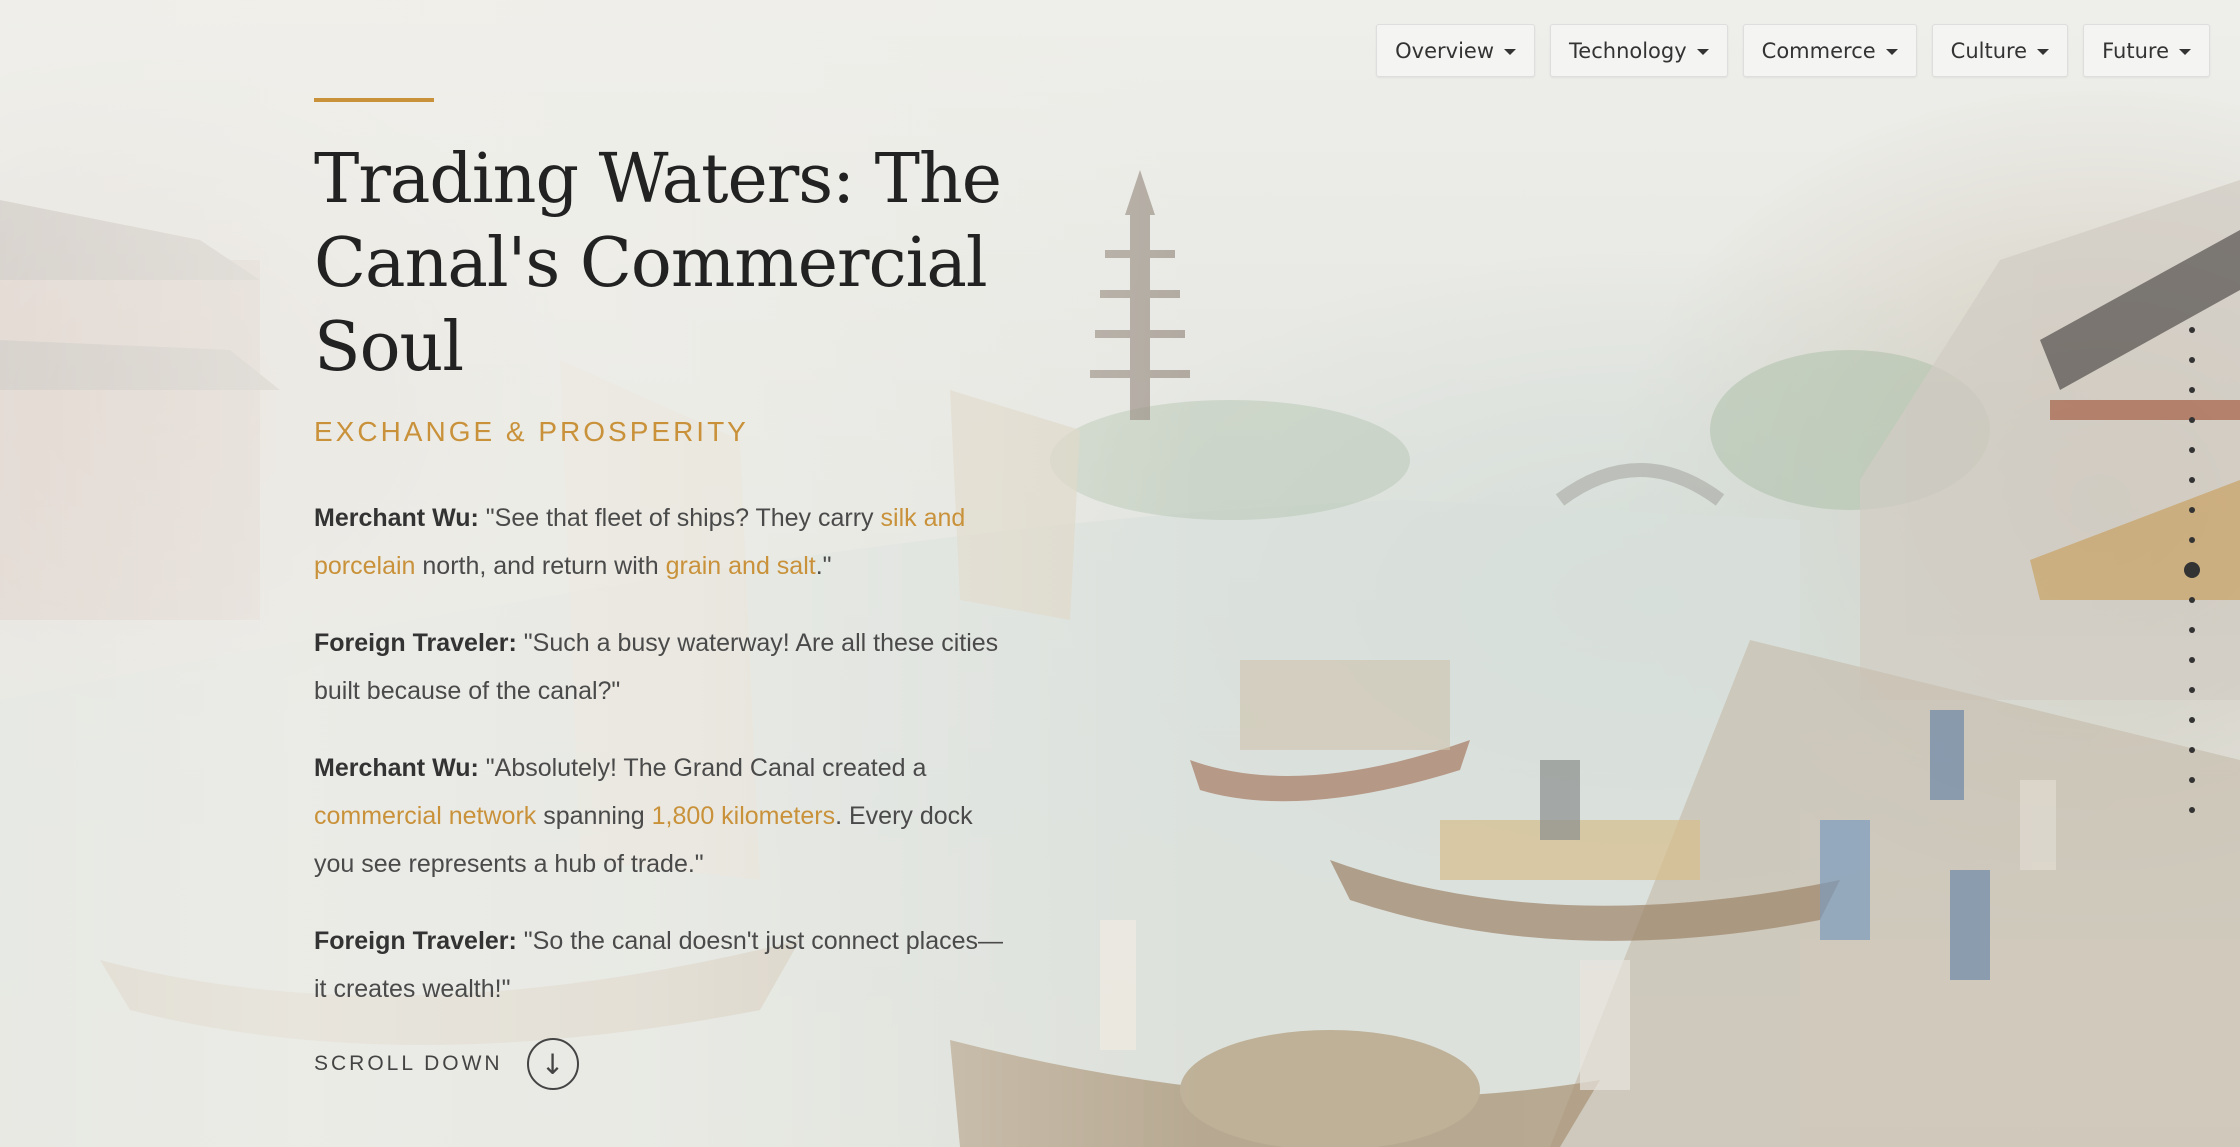 Image resolution: width=2240 pixels, height=1147 pixels. What do you see at coordinates (408, 1063) in the screenshot?
I see `scroll-down-label: SCROLL DOWN` at bounding box center [408, 1063].